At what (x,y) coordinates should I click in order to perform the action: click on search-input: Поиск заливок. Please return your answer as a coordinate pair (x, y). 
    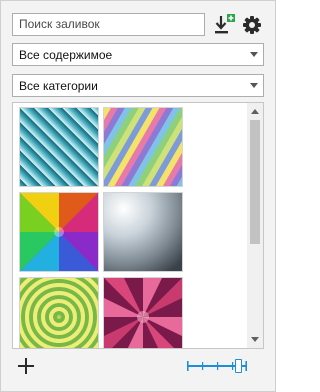
    Looking at the image, I should click on (108, 24).